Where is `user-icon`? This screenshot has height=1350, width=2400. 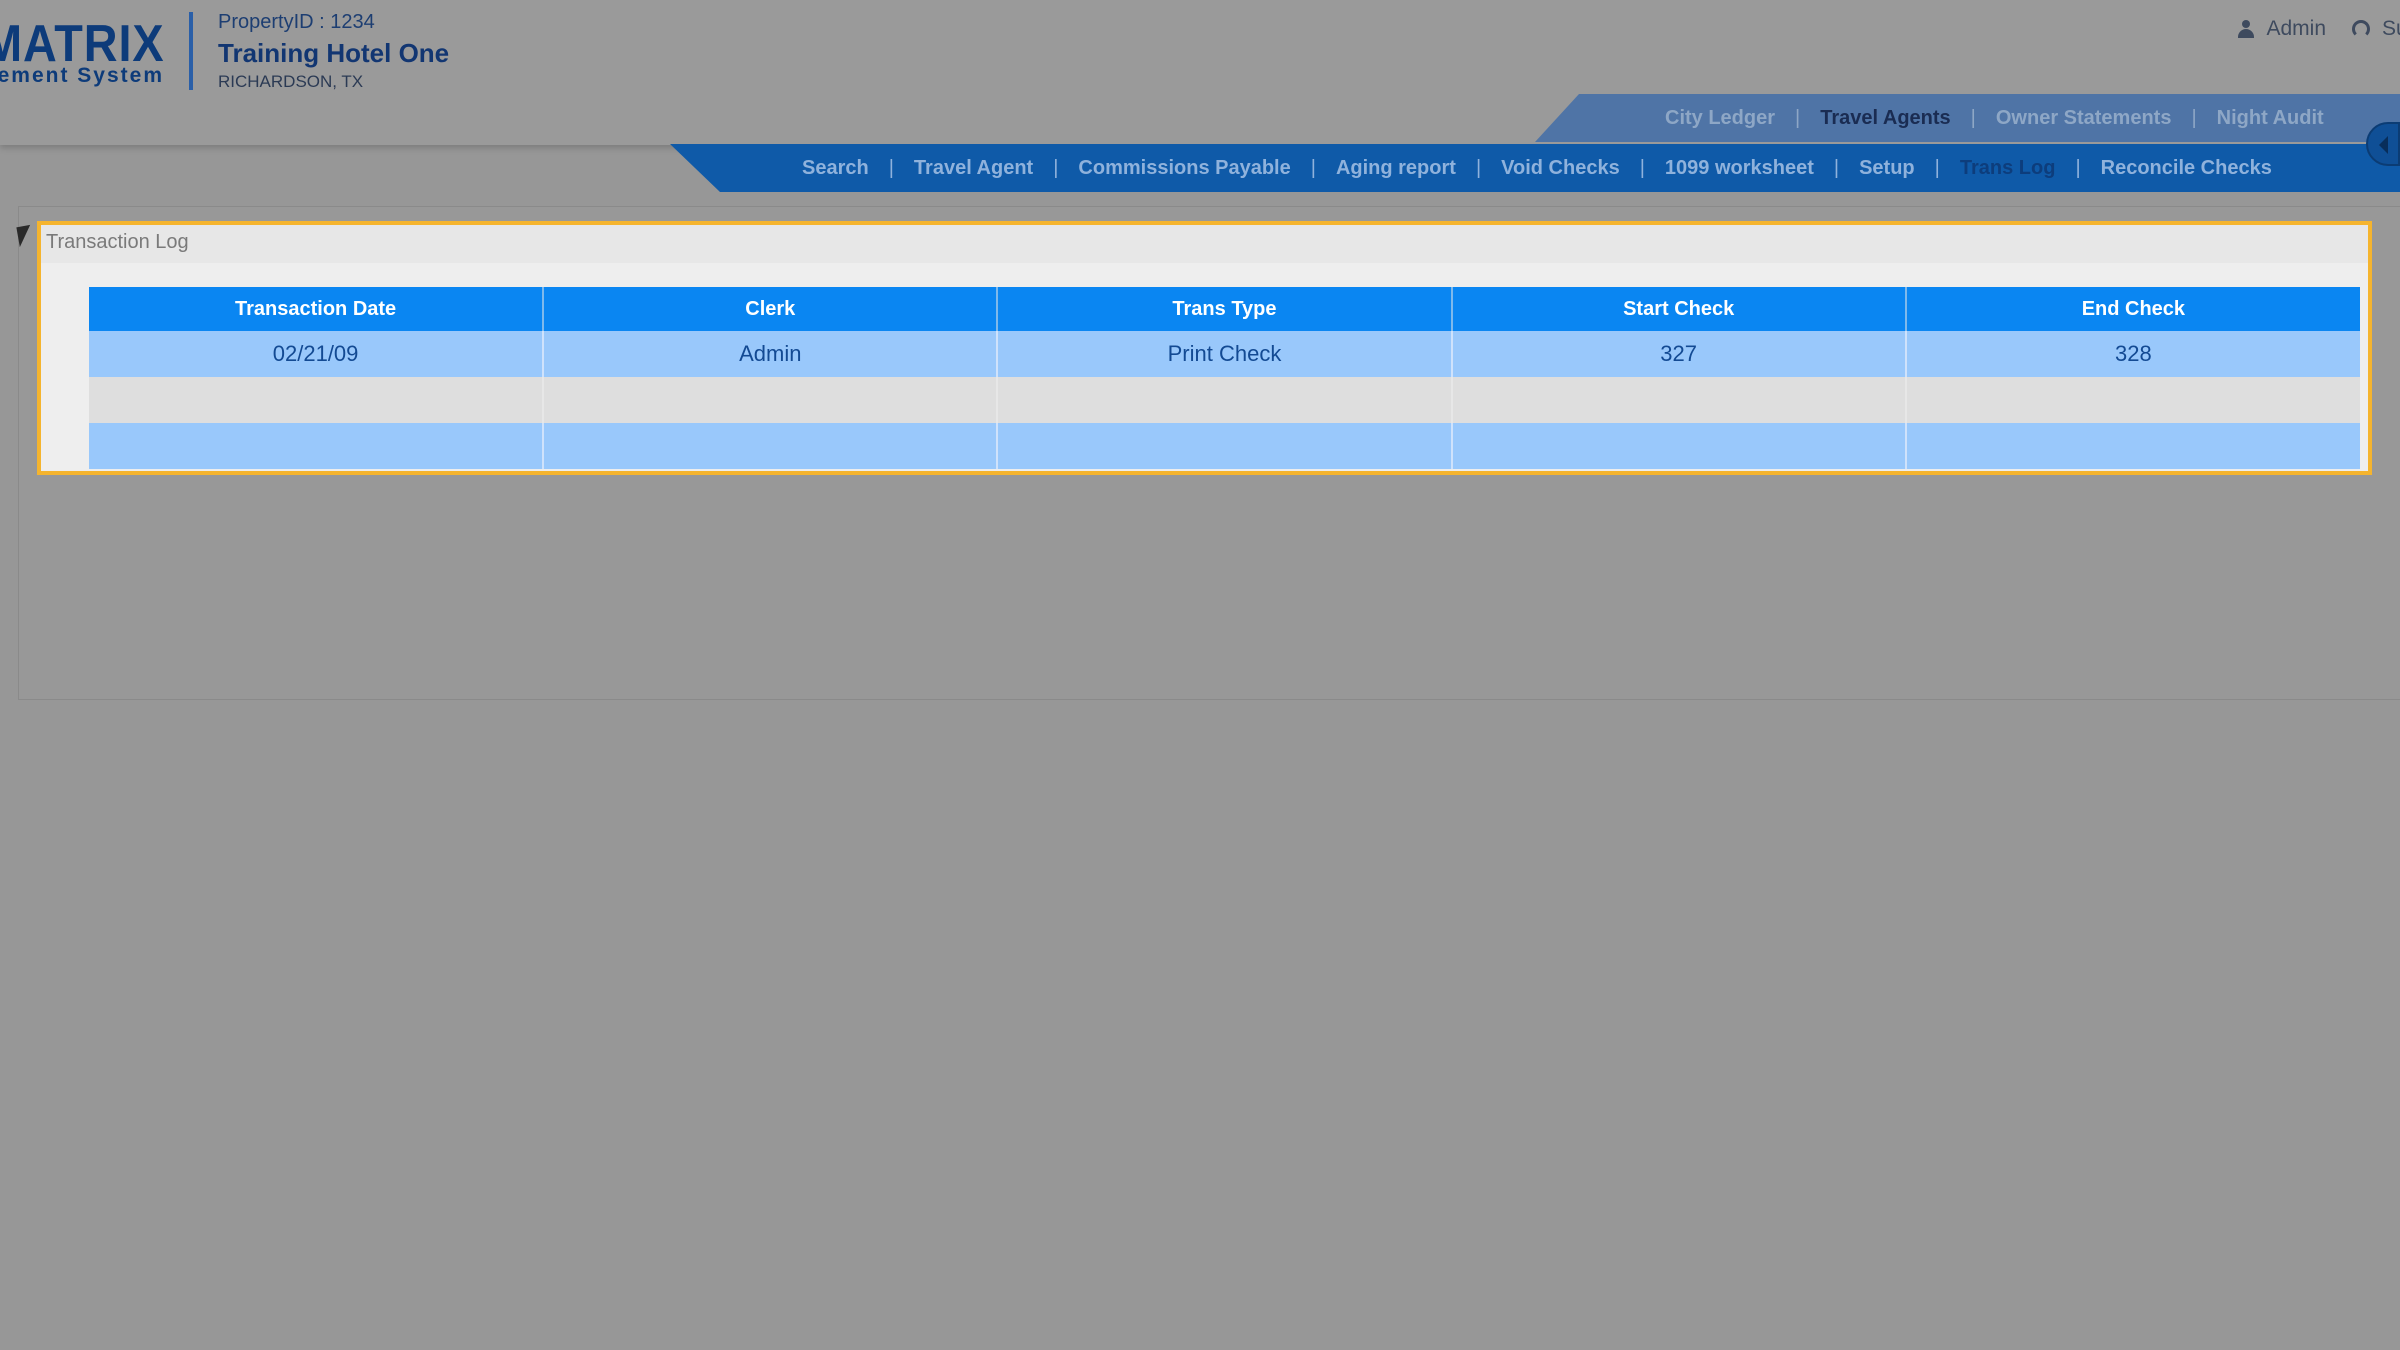
user-icon is located at coordinates (2246, 29).